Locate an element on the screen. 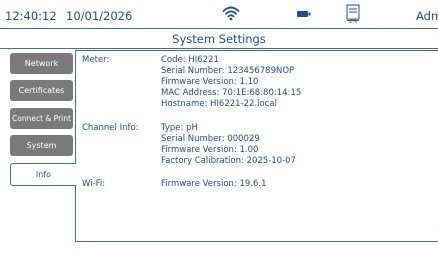  wifi-icon is located at coordinates (231, 13).